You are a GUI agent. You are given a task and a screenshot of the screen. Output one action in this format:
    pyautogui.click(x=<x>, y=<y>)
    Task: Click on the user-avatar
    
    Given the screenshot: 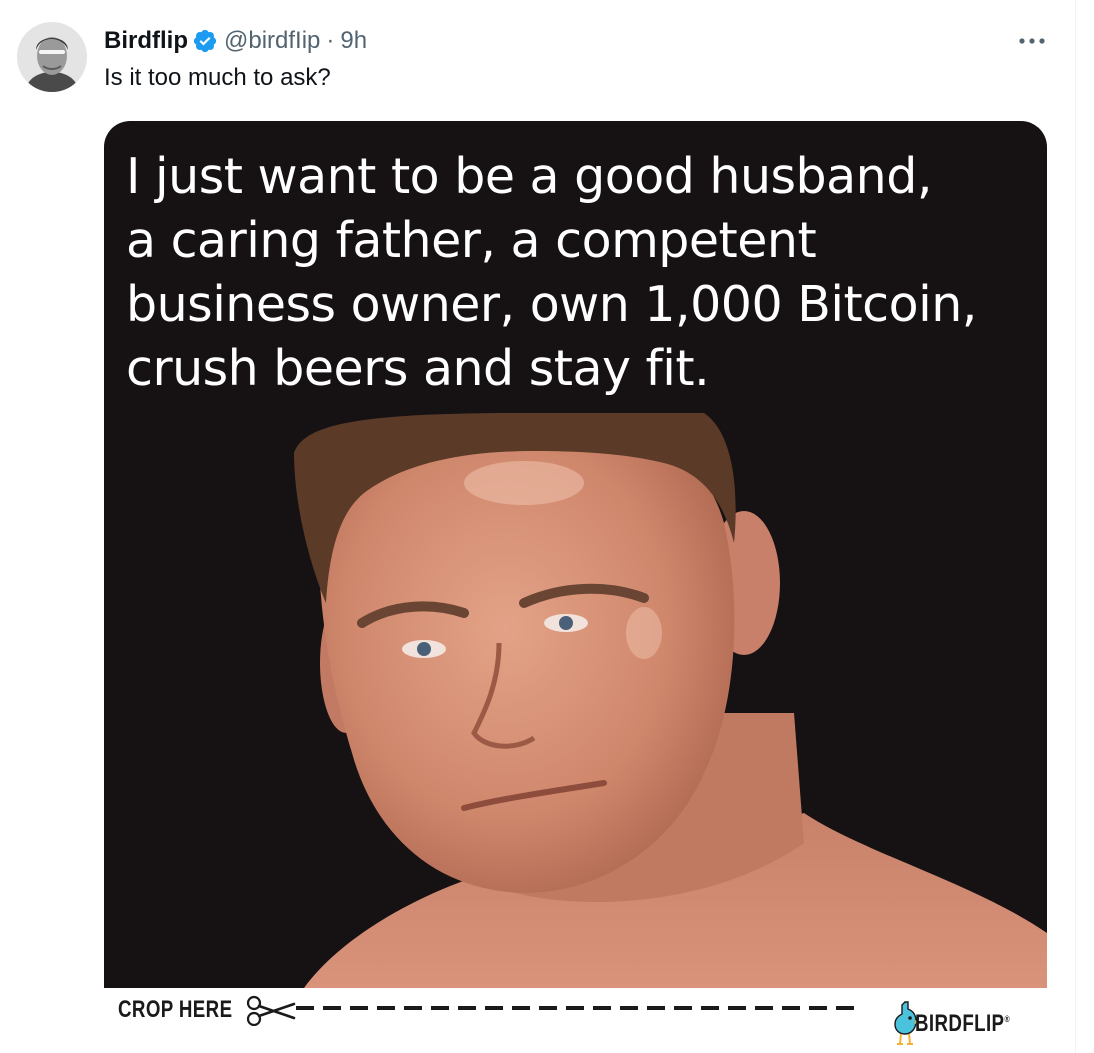 What is the action you would take?
    pyautogui.click(x=52, y=57)
    